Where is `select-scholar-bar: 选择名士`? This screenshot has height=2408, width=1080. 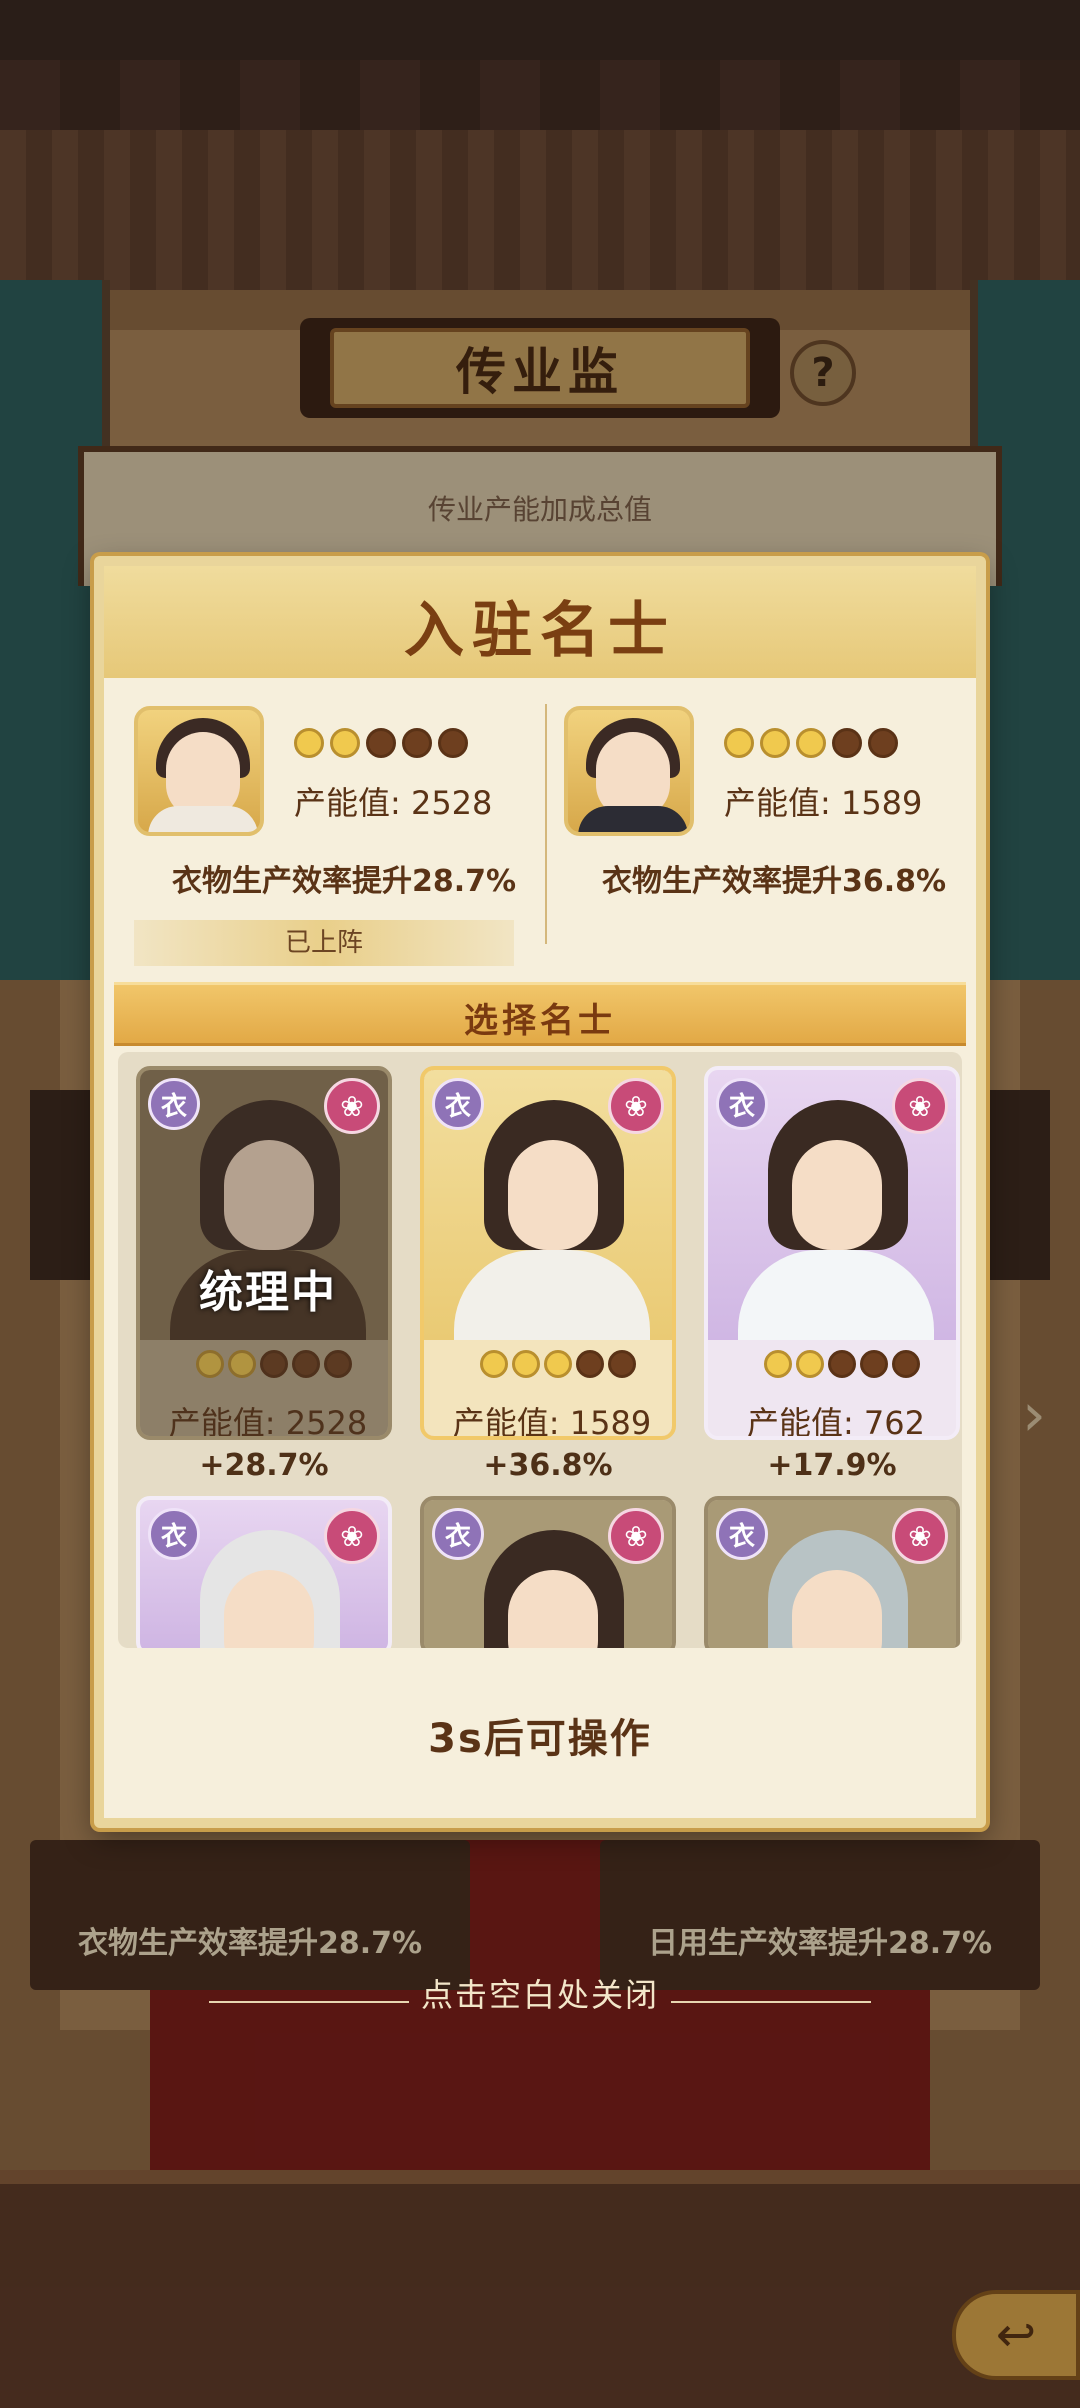
select-scholar-bar: 选择名士 is located at coordinates (540, 1014).